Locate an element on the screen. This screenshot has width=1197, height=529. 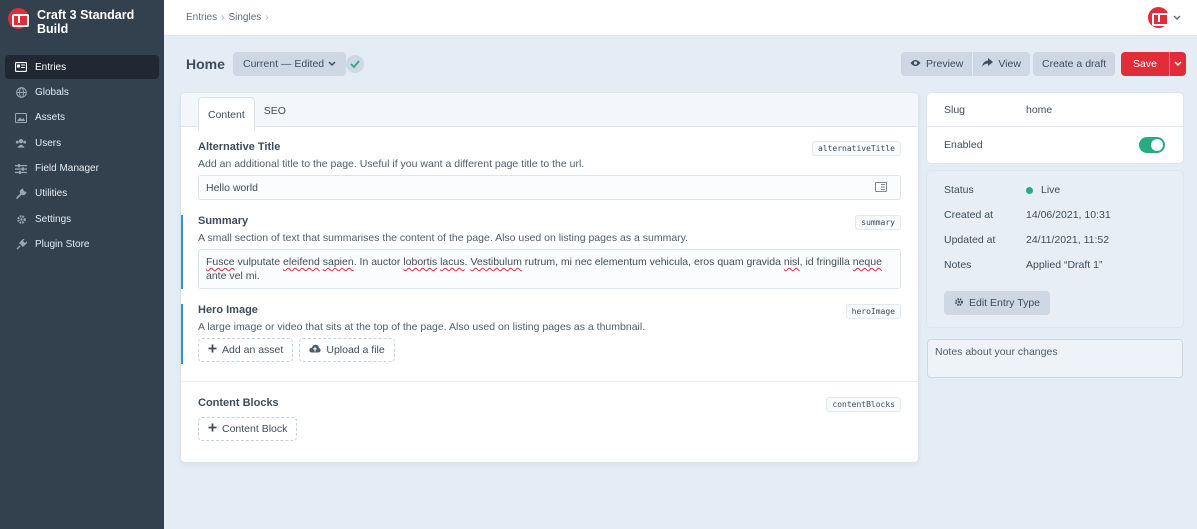
plus-icon is located at coordinates (212, 350).